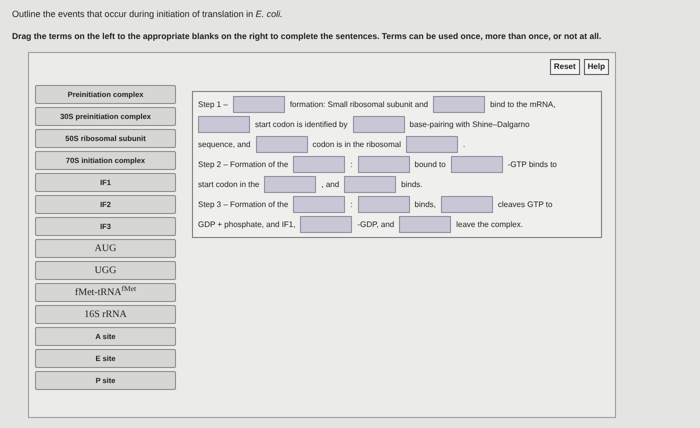  I want to click on sentence-text: binds,, so click(425, 204).